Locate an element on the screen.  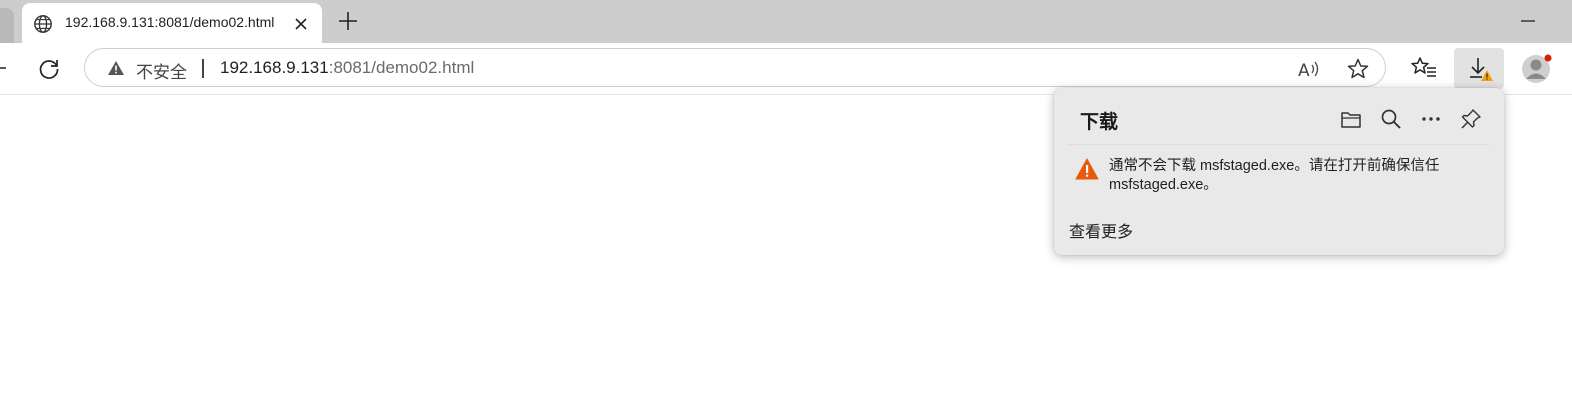
security-status-label: 不安全 is located at coordinates (161, 70).